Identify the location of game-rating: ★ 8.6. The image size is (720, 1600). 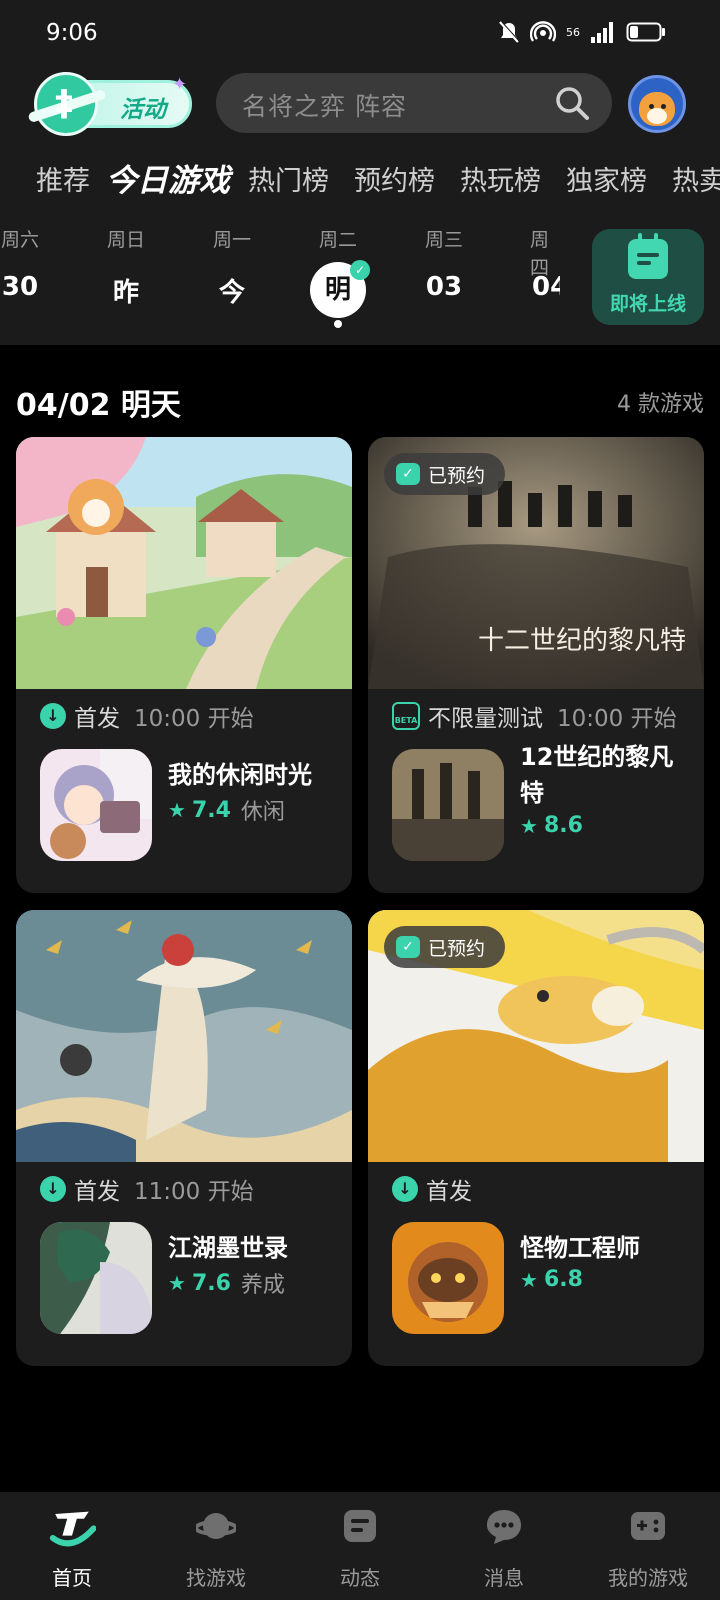
(551, 825).